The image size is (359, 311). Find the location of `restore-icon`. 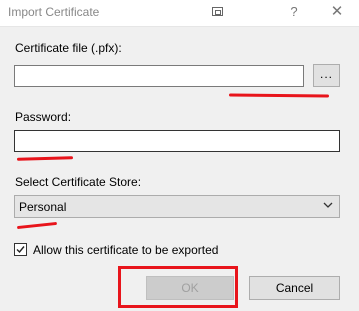

restore-icon is located at coordinates (217, 13).